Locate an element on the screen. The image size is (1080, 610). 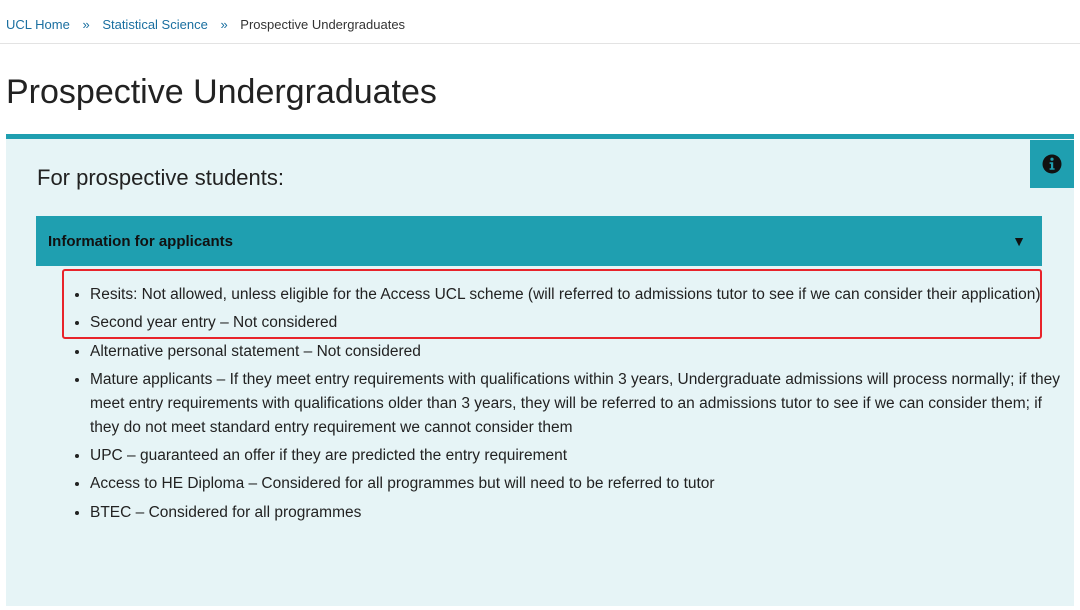
list-item-btec: BTEC – Considered for all programmes is located at coordinates (576, 513).